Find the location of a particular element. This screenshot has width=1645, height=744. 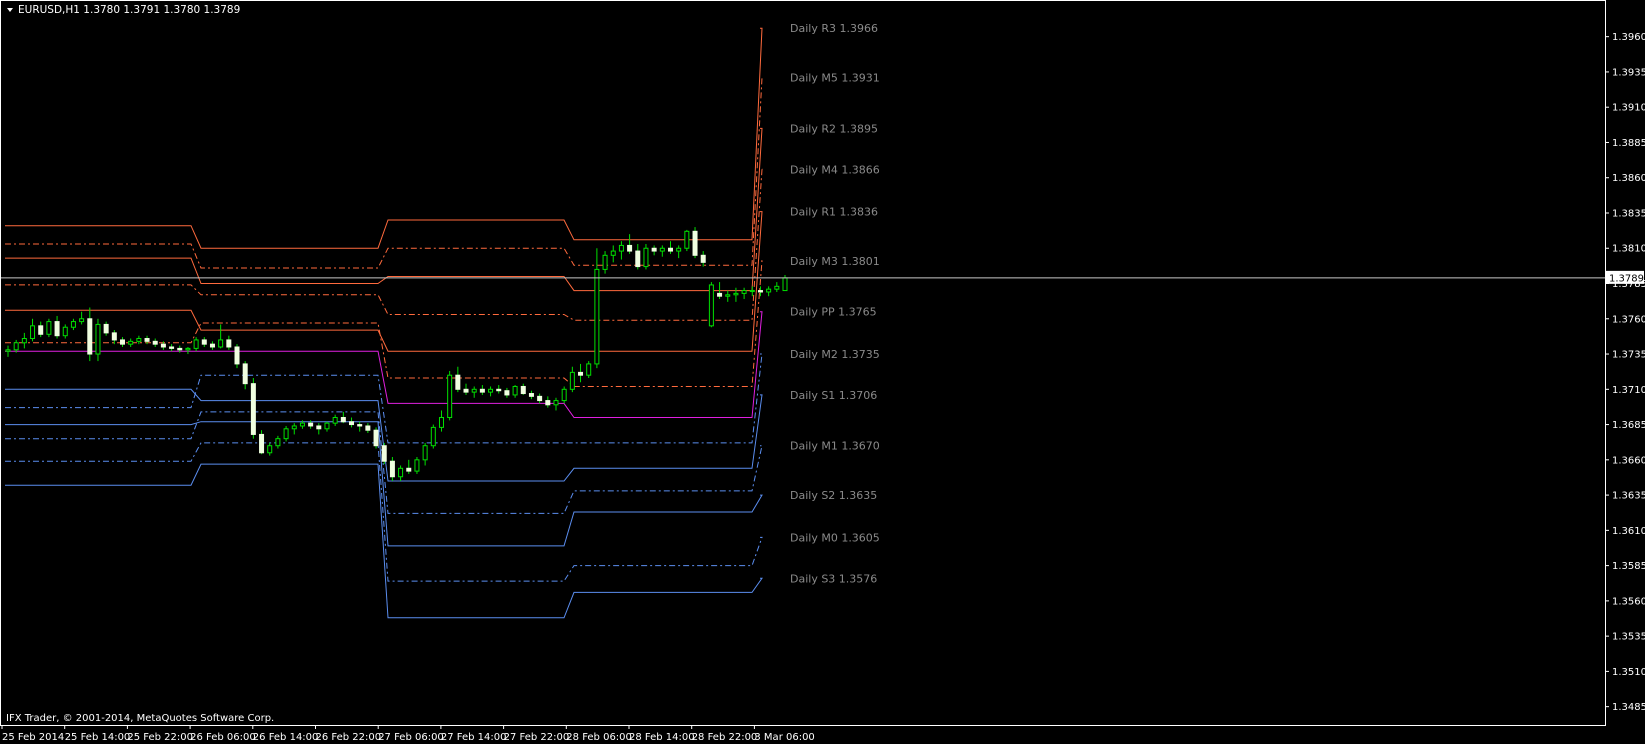

x-tick-label: 26 Feb 22:00 is located at coordinates (349, 737).